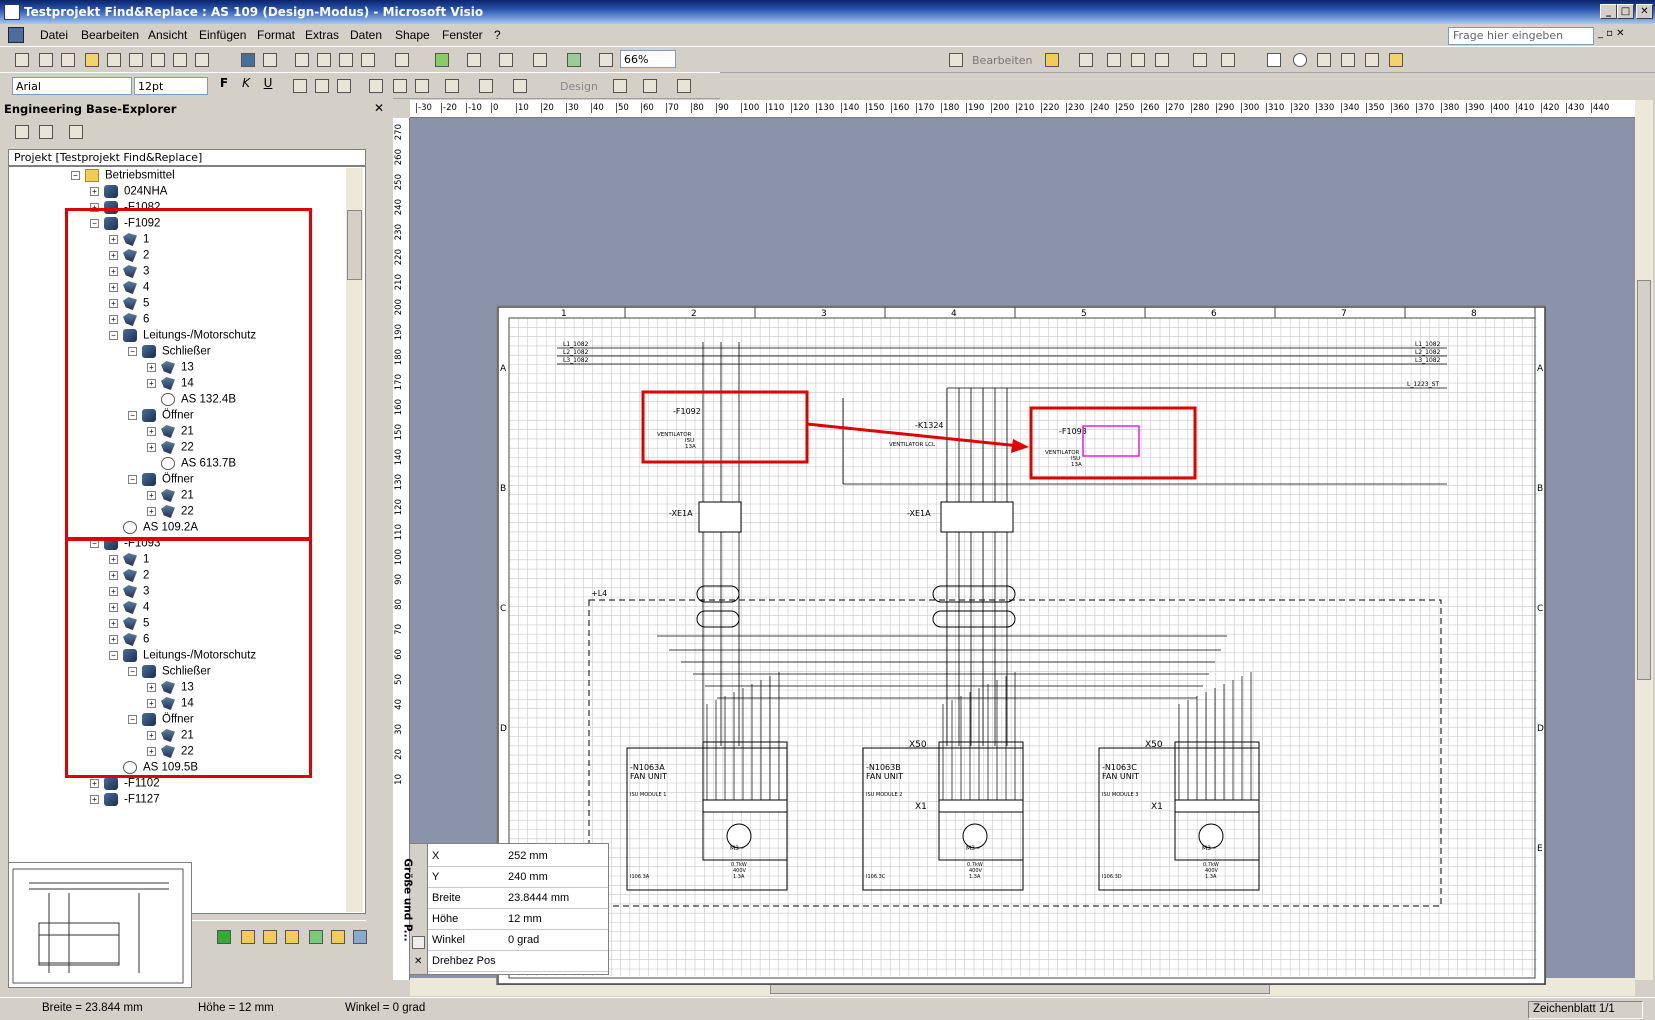 This screenshot has width=1655, height=1020. What do you see at coordinates (46, 60) in the screenshot?
I see `open-icon` at bounding box center [46, 60].